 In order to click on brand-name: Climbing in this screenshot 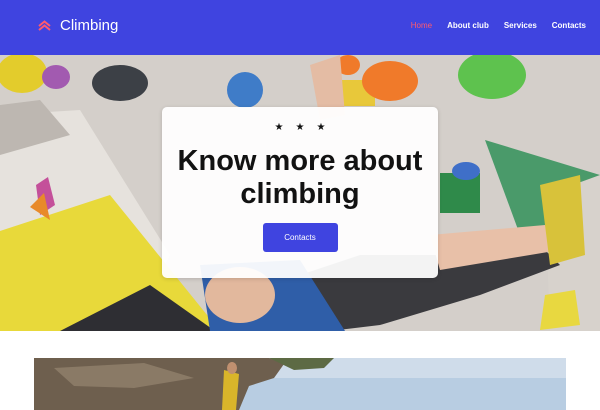, I will do `click(89, 25)`.